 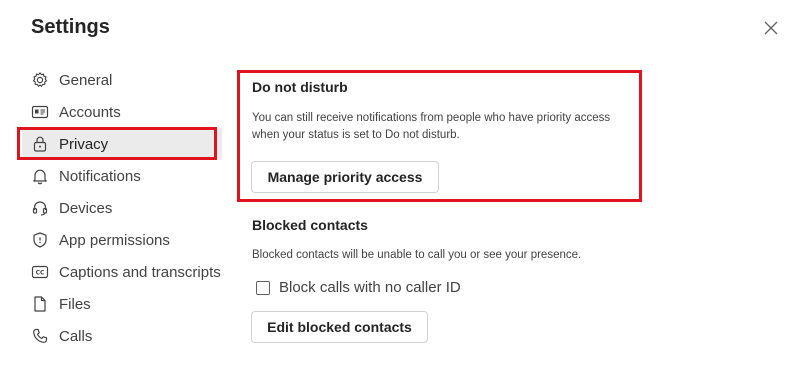 I want to click on svg-text: CC, so click(x=40, y=273).